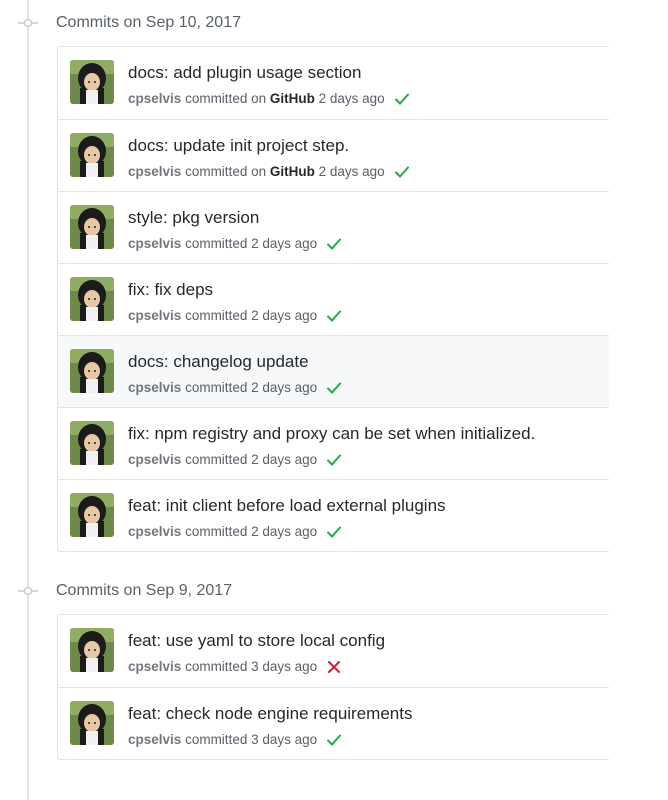  Describe the element at coordinates (144, 590) in the screenshot. I see `commit-group-date: Commits on Sep 9, 2017` at that location.